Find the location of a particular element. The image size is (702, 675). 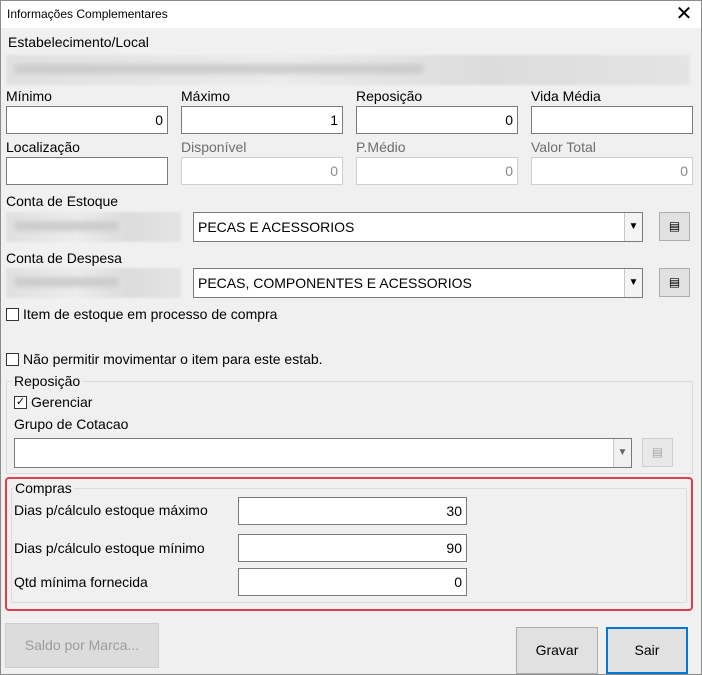

vida-media-label: Vida Média is located at coordinates (566, 96).